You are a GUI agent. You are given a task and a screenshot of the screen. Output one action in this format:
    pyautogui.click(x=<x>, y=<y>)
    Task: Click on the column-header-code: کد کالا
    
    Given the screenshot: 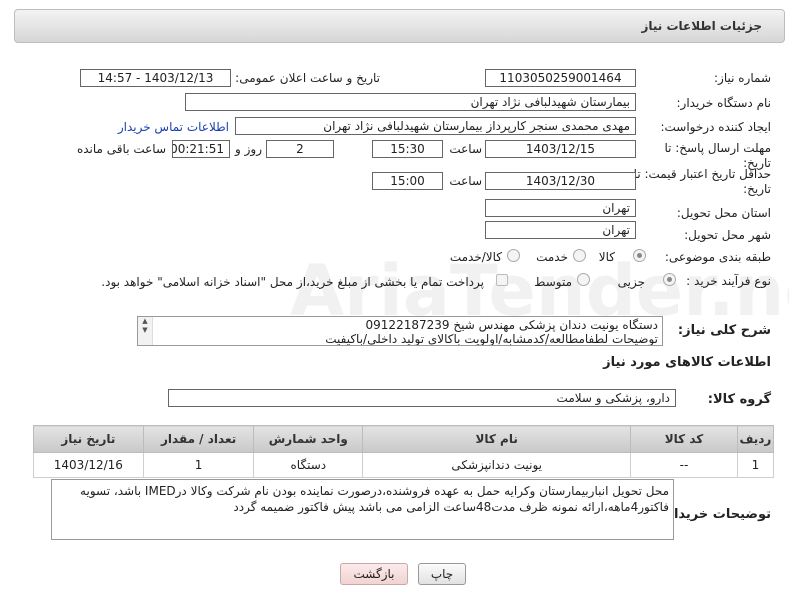 What is the action you would take?
    pyautogui.click(x=684, y=439)
    